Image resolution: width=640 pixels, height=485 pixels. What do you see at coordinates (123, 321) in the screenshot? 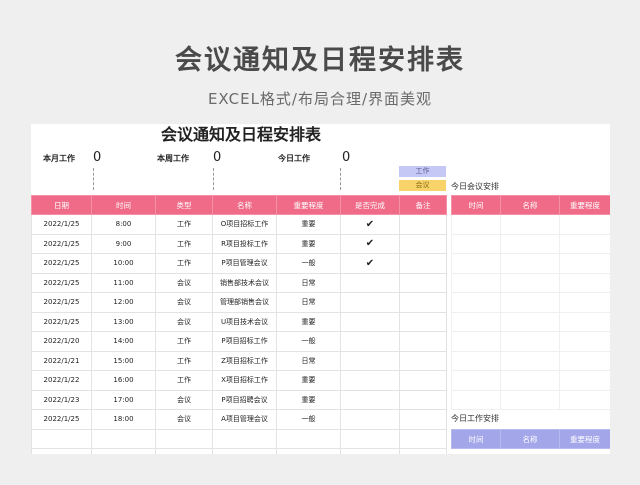
I see `cell-time: 13:00` at bounding box center [123, 321].